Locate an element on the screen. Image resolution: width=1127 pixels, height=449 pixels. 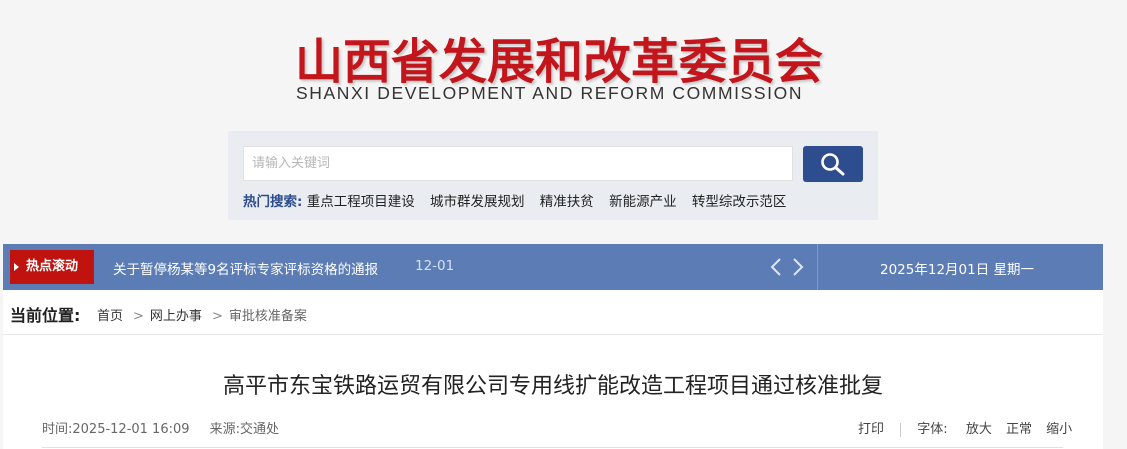
ticker-badge: 热点滚动 is located at coordinates (52, 267).